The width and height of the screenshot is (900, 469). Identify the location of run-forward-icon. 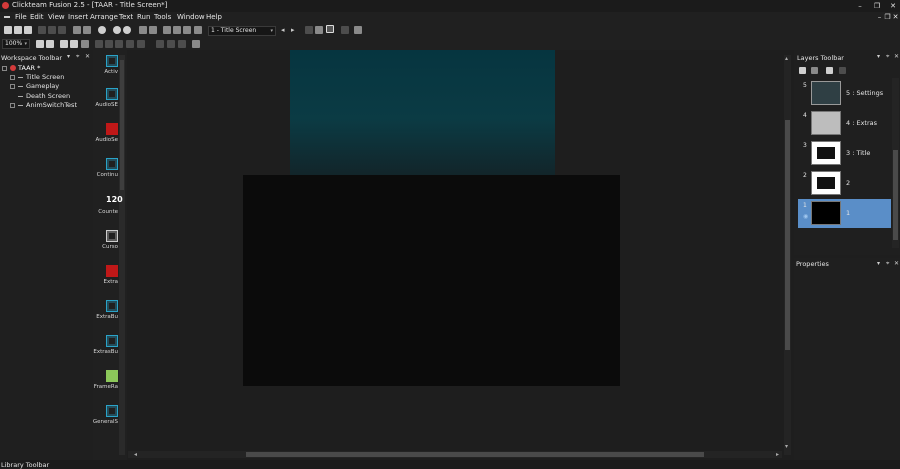
(127, 30).